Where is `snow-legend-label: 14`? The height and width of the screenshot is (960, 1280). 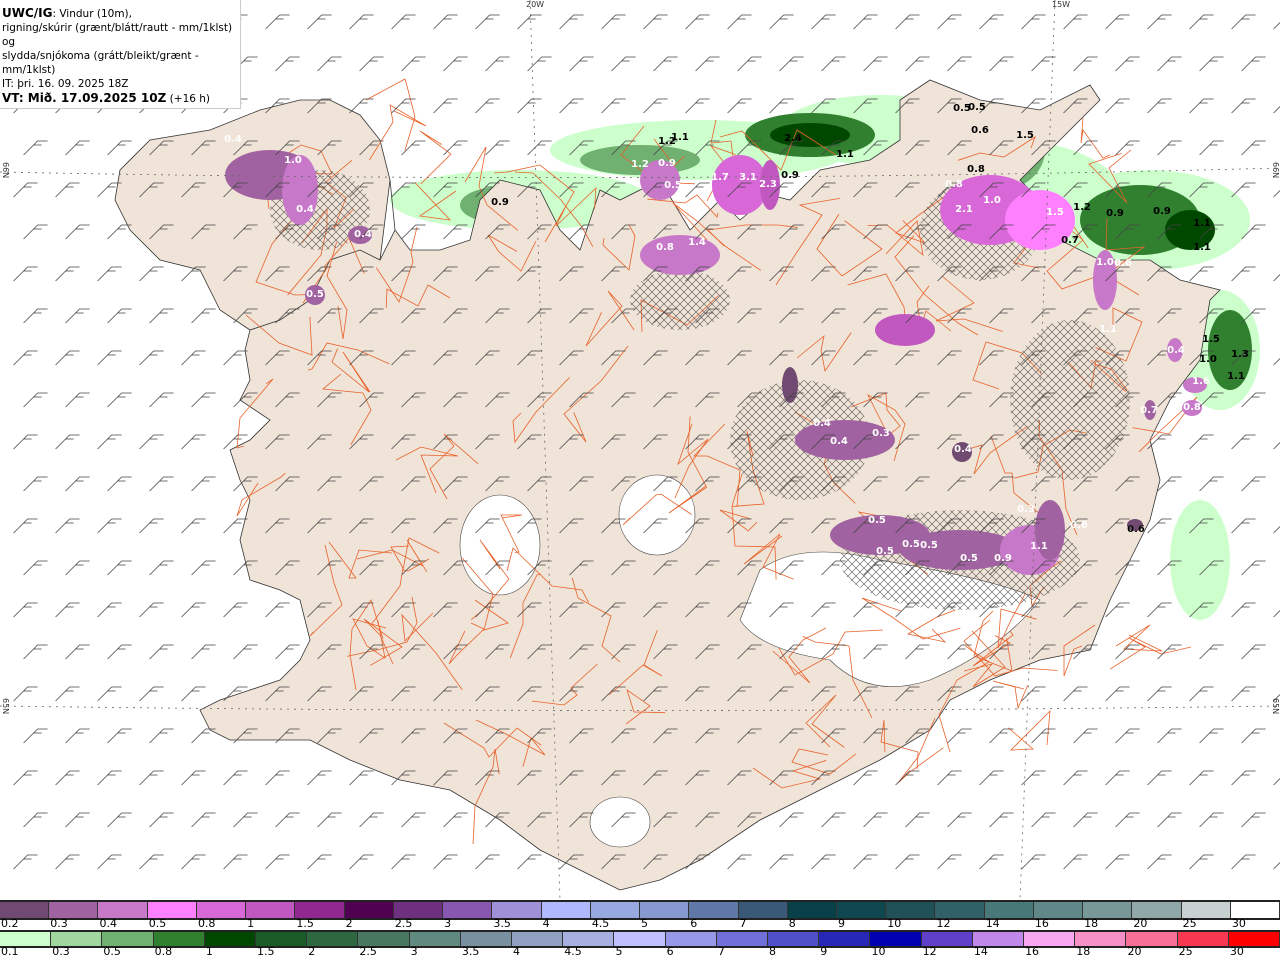 snow-legend-label: 14 is located at coordinates (992, 923).